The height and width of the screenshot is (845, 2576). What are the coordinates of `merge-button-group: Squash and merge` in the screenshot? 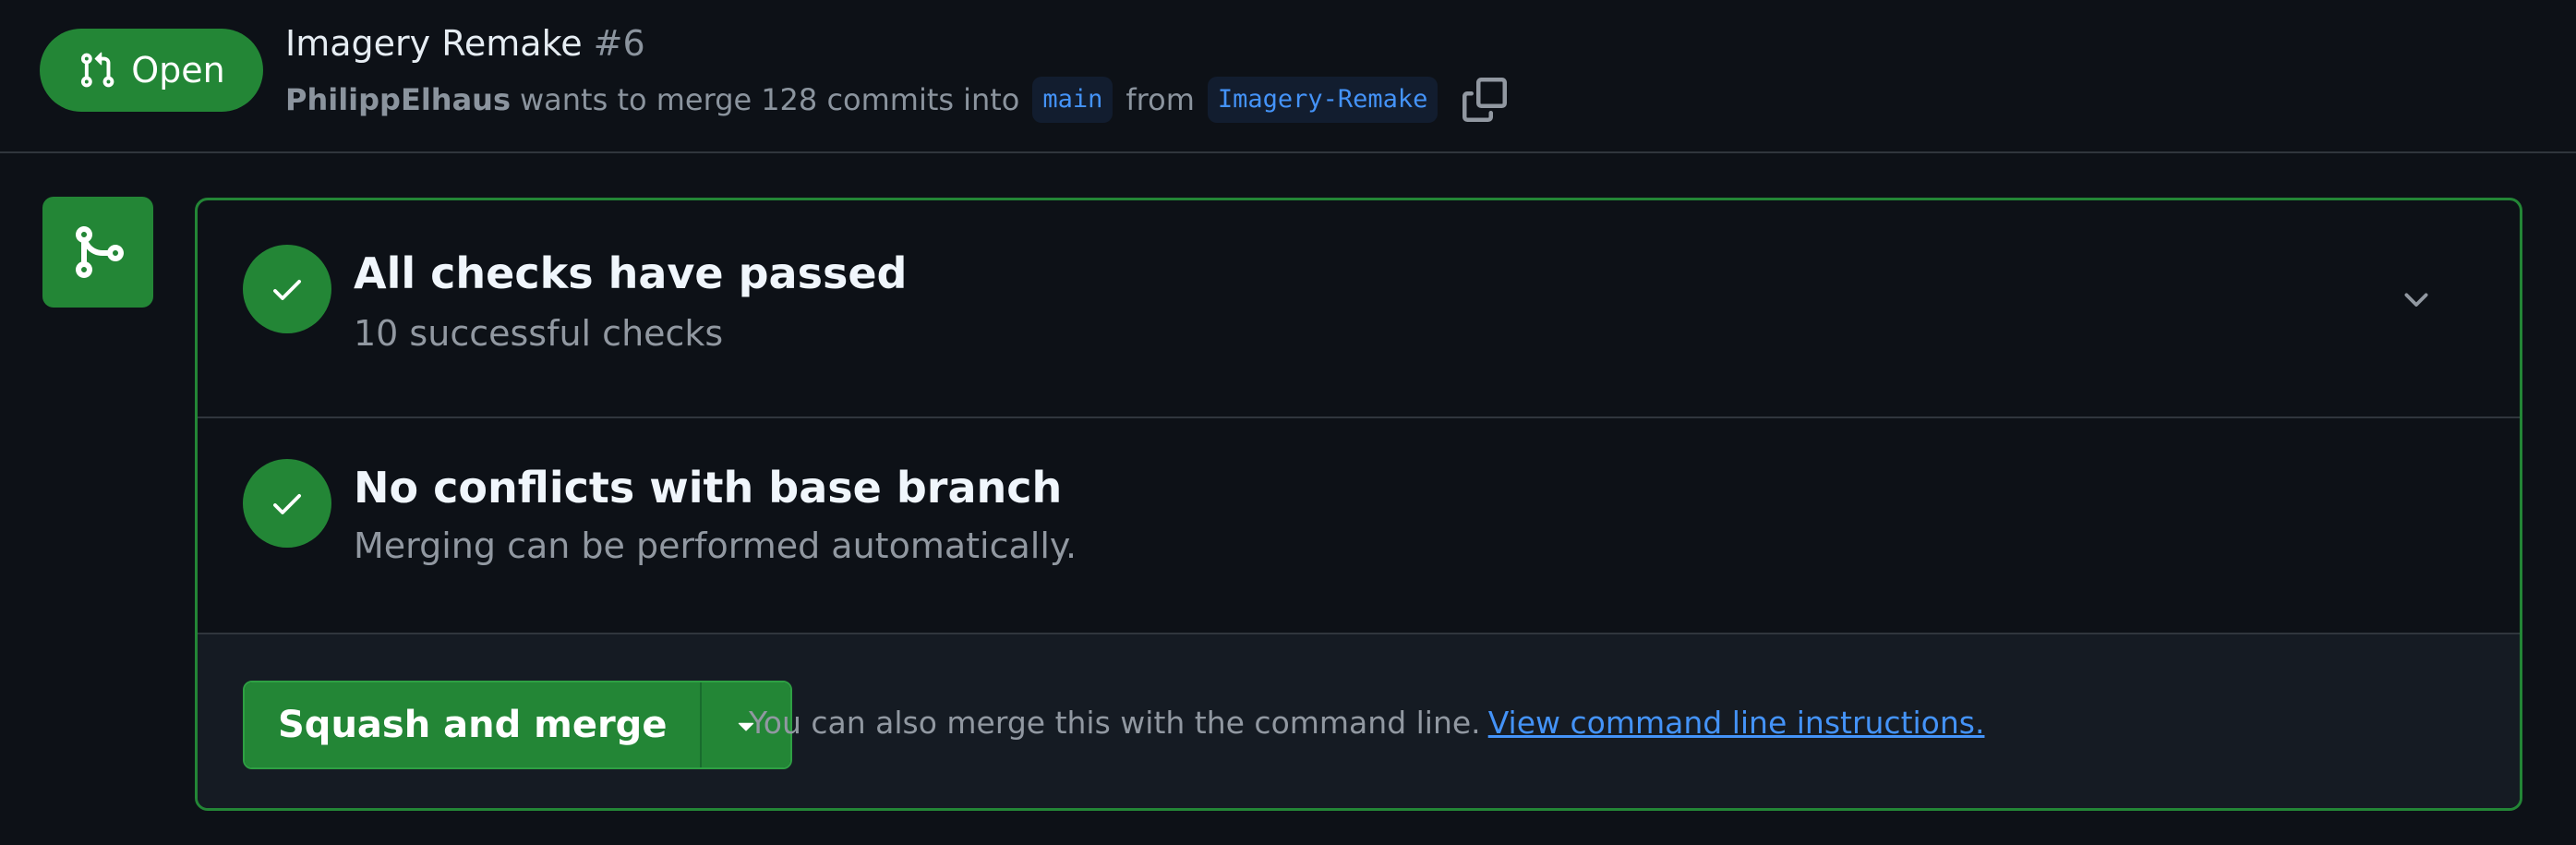 It's located at (518, 725).